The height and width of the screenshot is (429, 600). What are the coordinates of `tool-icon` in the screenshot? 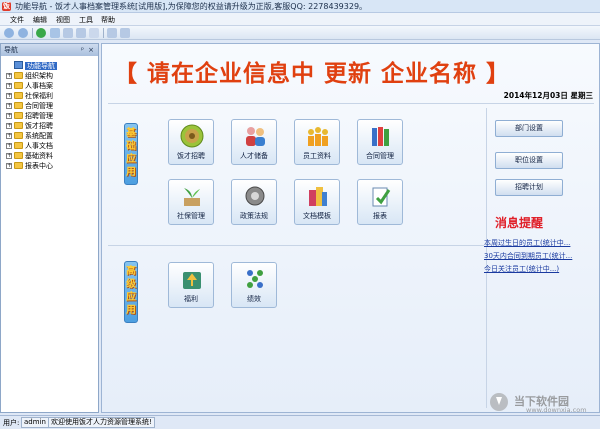 It's located at (81, 33).